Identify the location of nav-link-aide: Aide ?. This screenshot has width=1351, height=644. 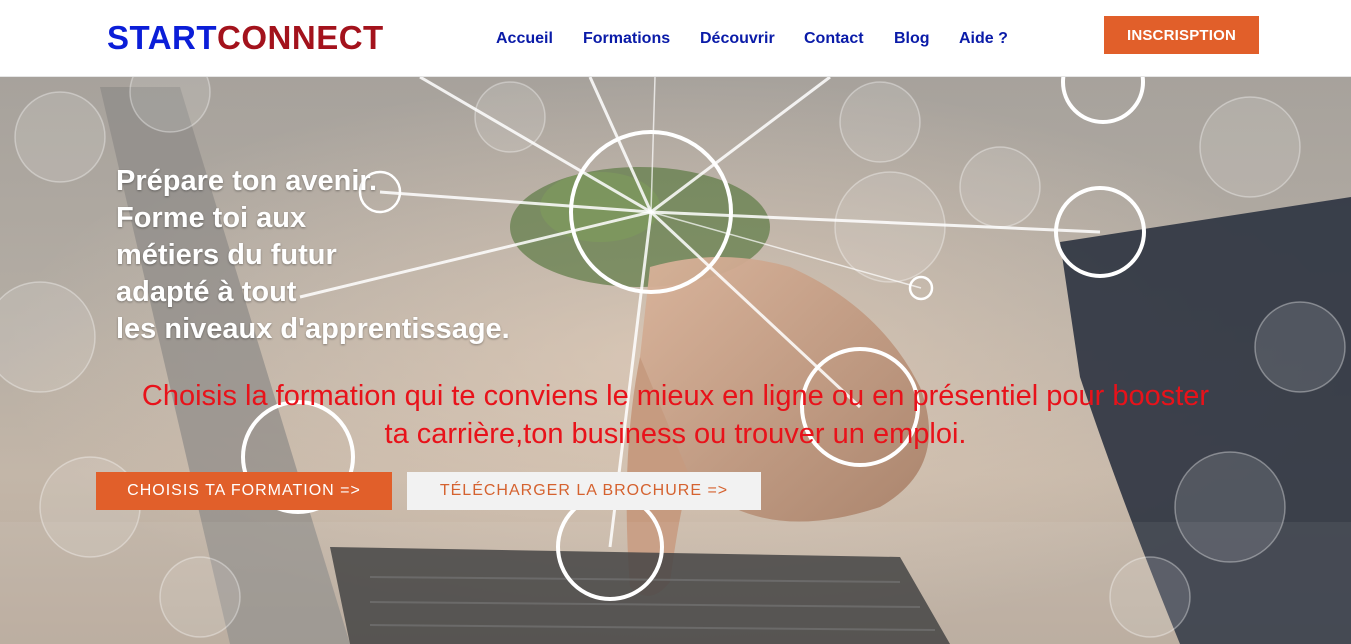
(983, 39).